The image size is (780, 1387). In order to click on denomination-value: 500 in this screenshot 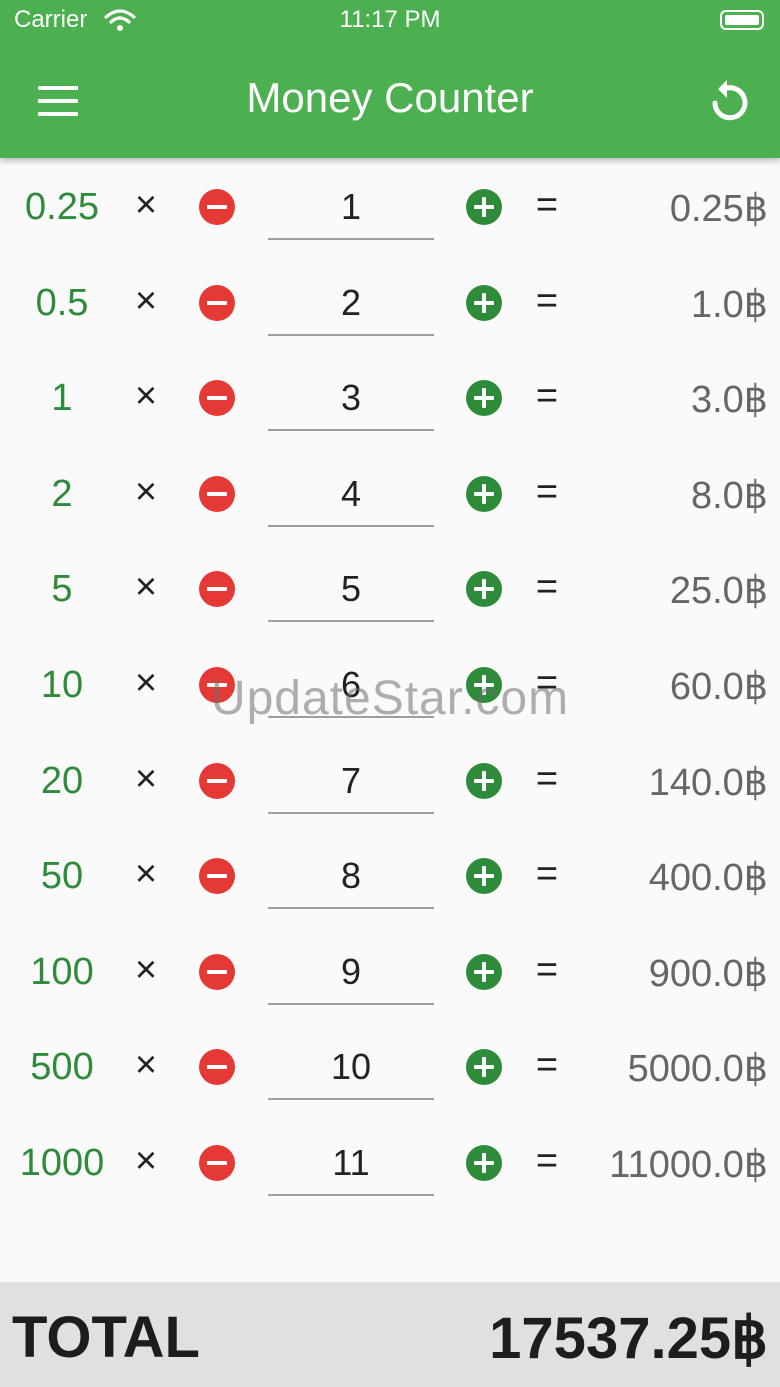, I will do `click(62, 1067)`.